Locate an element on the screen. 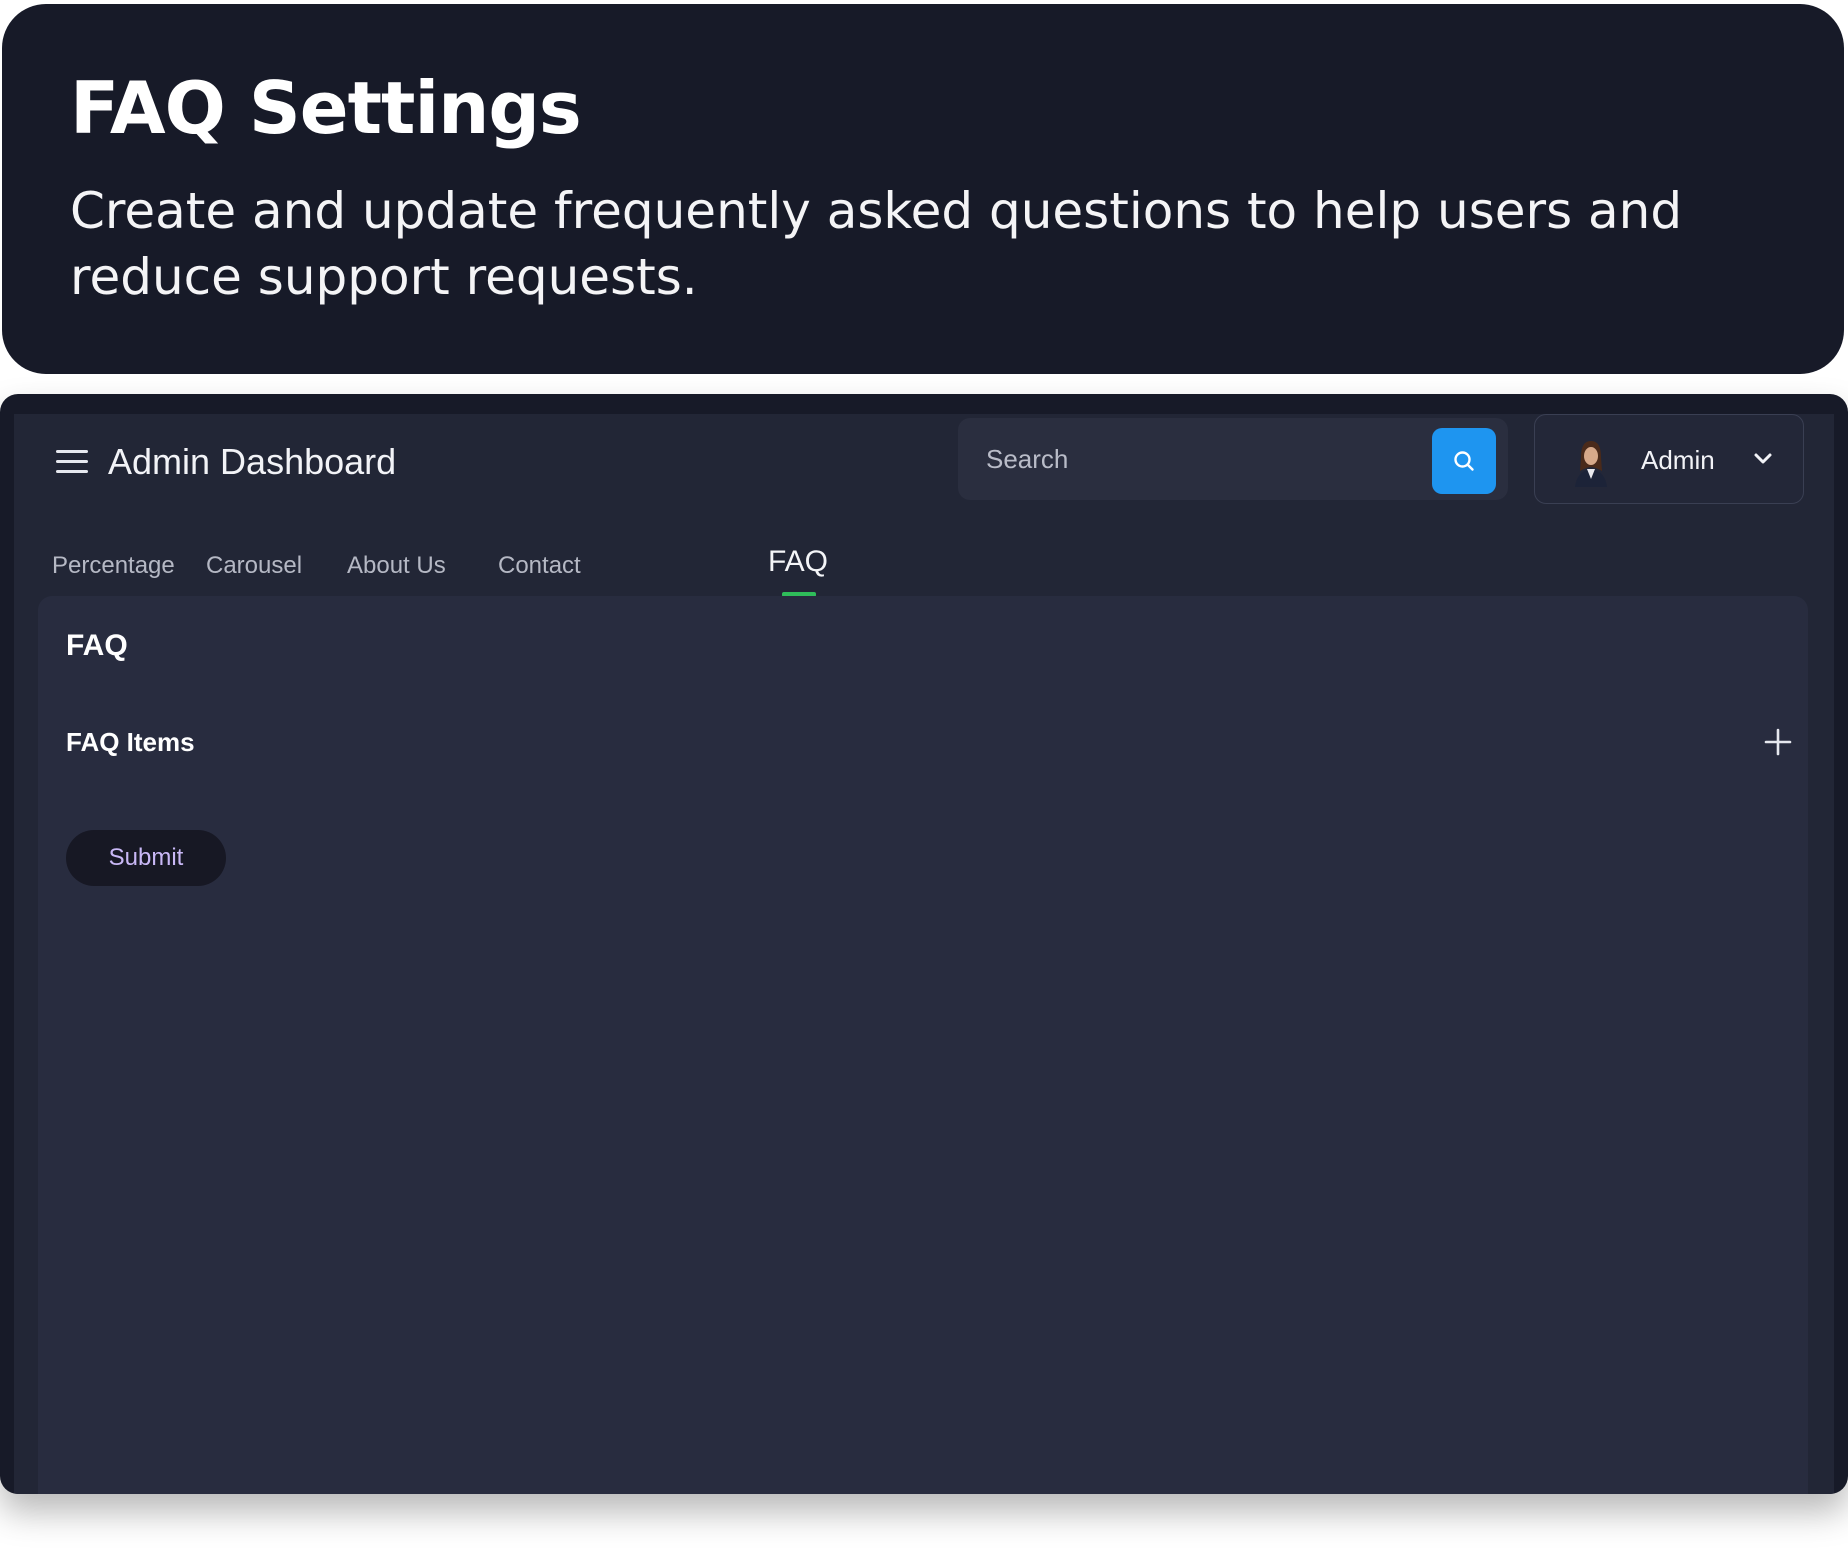 This screenshot has height=1559, width=1848. app-title: Admin Dashboard is located at coordinates (252, 461).